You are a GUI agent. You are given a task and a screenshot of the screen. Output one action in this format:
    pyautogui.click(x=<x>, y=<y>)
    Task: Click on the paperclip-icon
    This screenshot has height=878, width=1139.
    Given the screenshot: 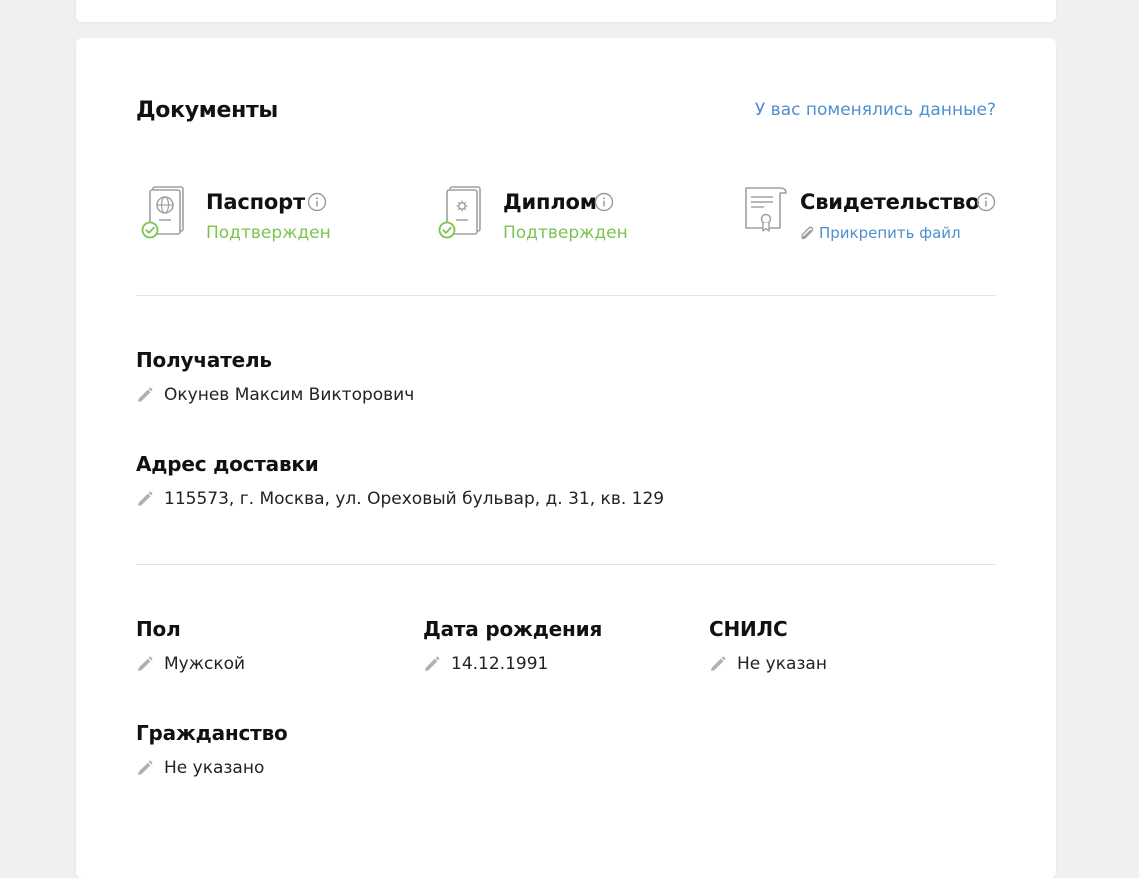 What is the action you would take?
    pyautogui.click(x=807, y=233)
    